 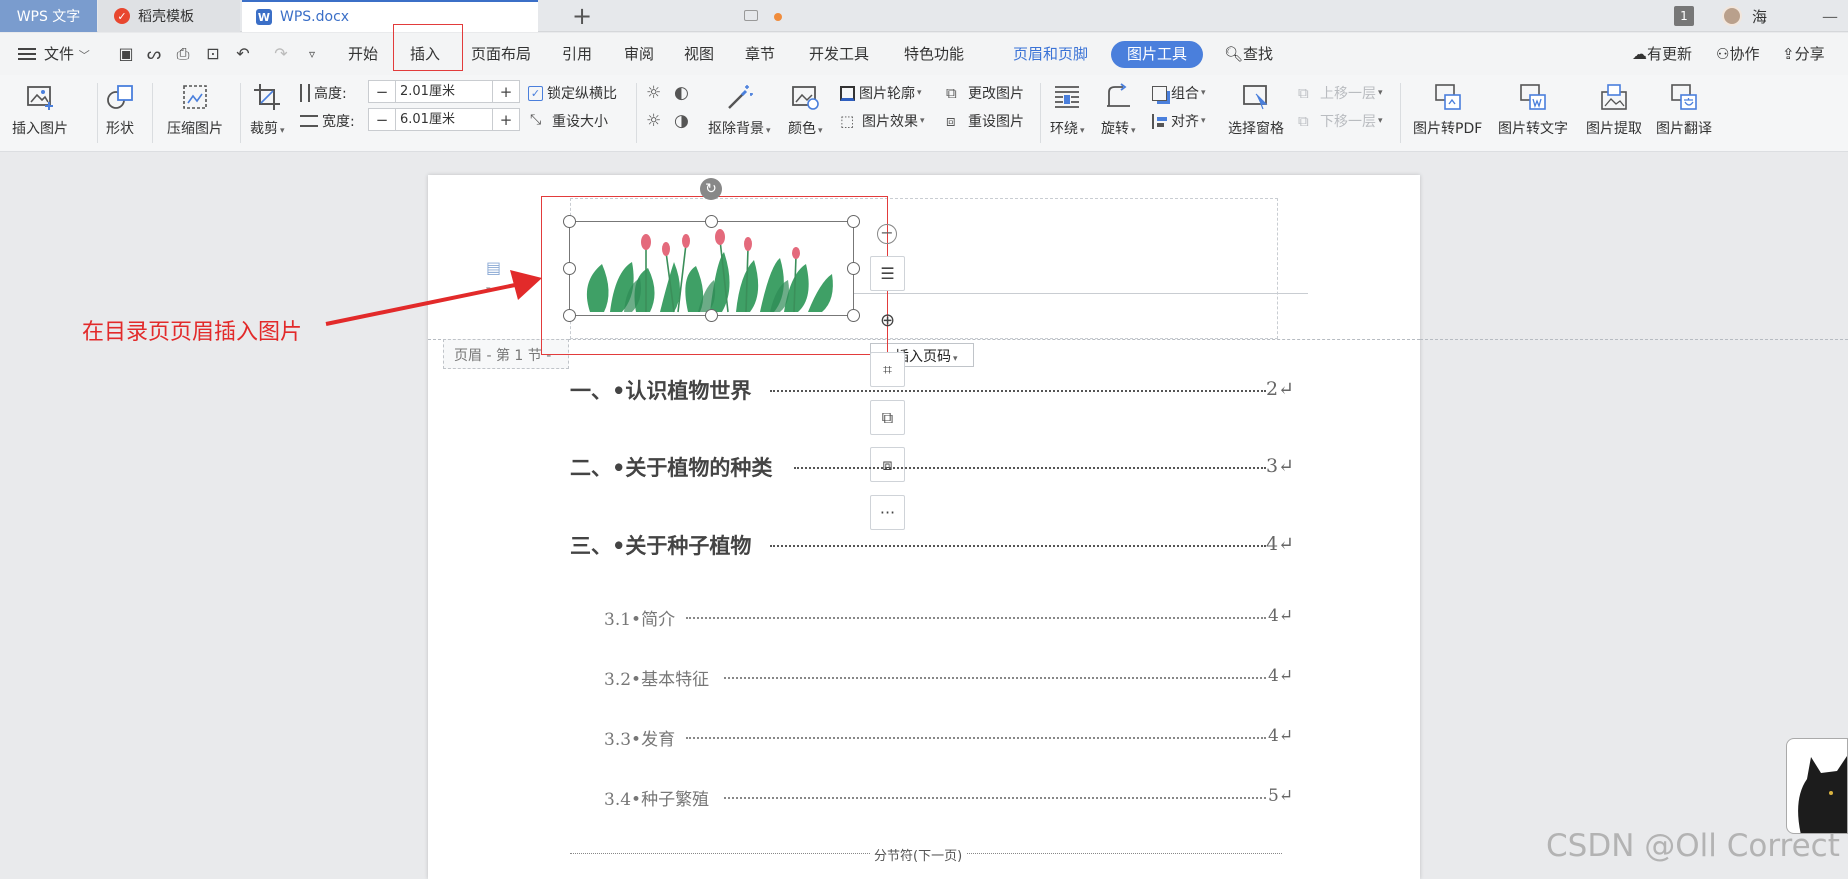 I want to click on resize-handle-right, so click(x=853, y=268).